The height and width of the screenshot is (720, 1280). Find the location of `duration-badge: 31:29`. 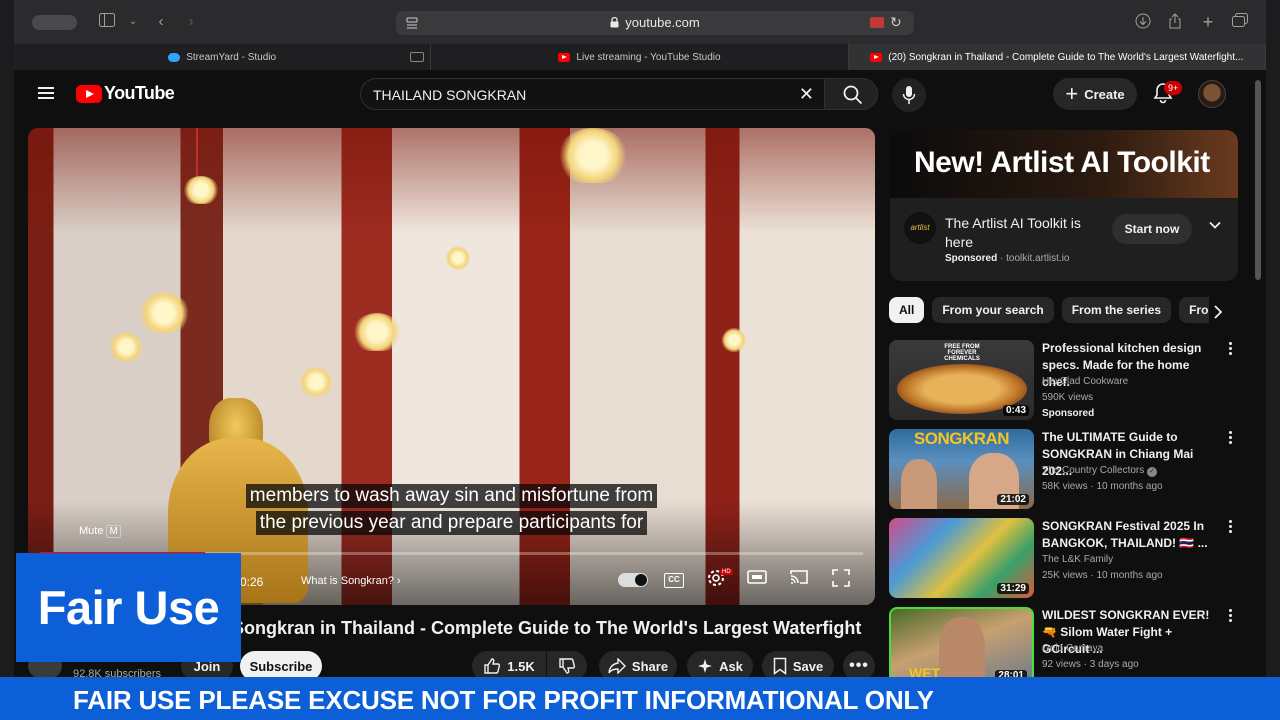

duration-badge: 31:29 is located at coordinates (1013, 588).